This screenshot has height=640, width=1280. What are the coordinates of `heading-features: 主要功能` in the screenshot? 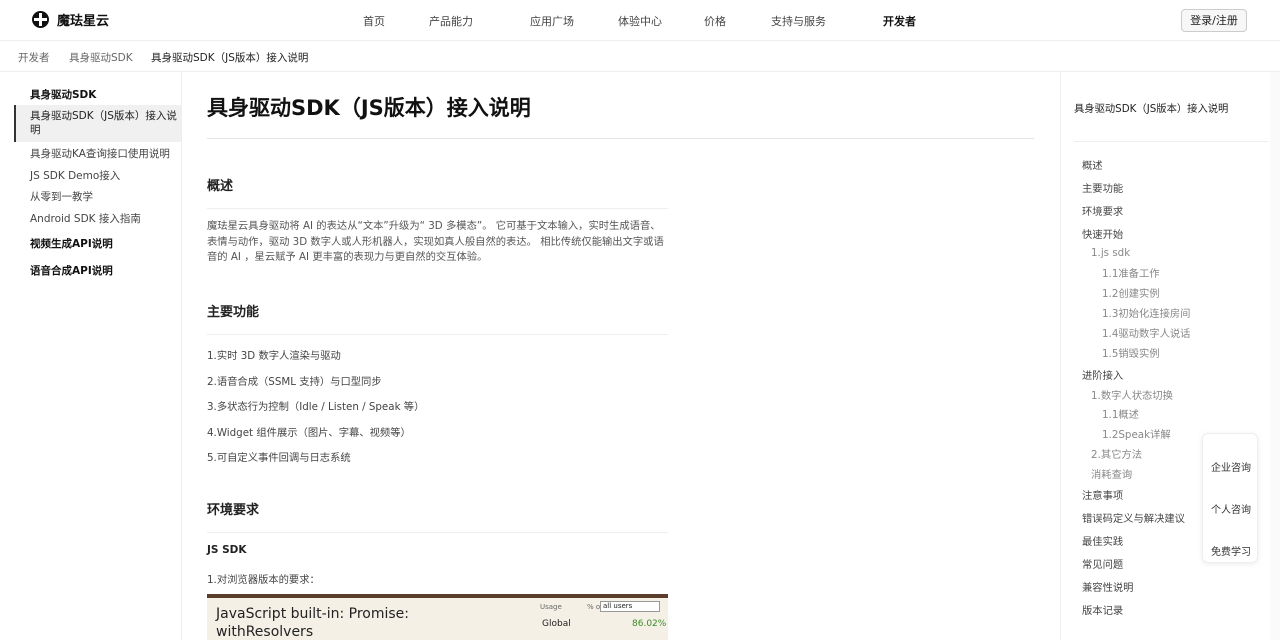 It's located at (233, 312).